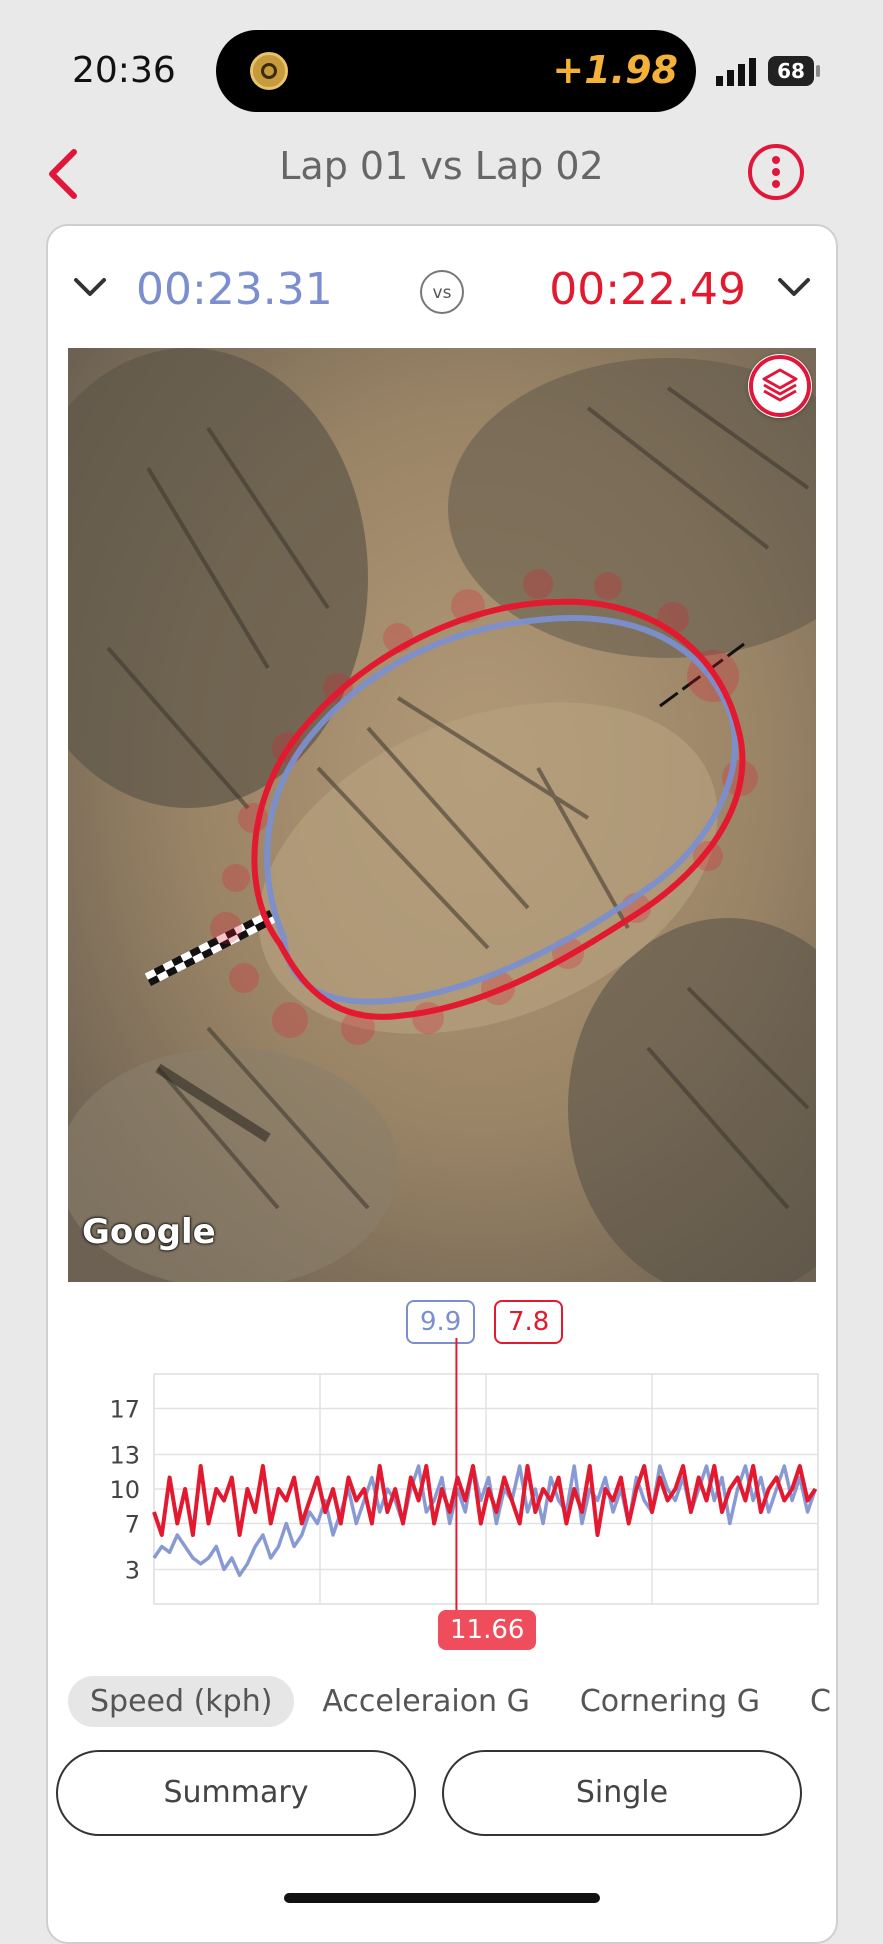 The width and height of the screenshot is (883, 1944). What do you see at coordinates (124, 70) in the screenshot?
I see `status-time: 20:36` at bounding box center [124, 70].